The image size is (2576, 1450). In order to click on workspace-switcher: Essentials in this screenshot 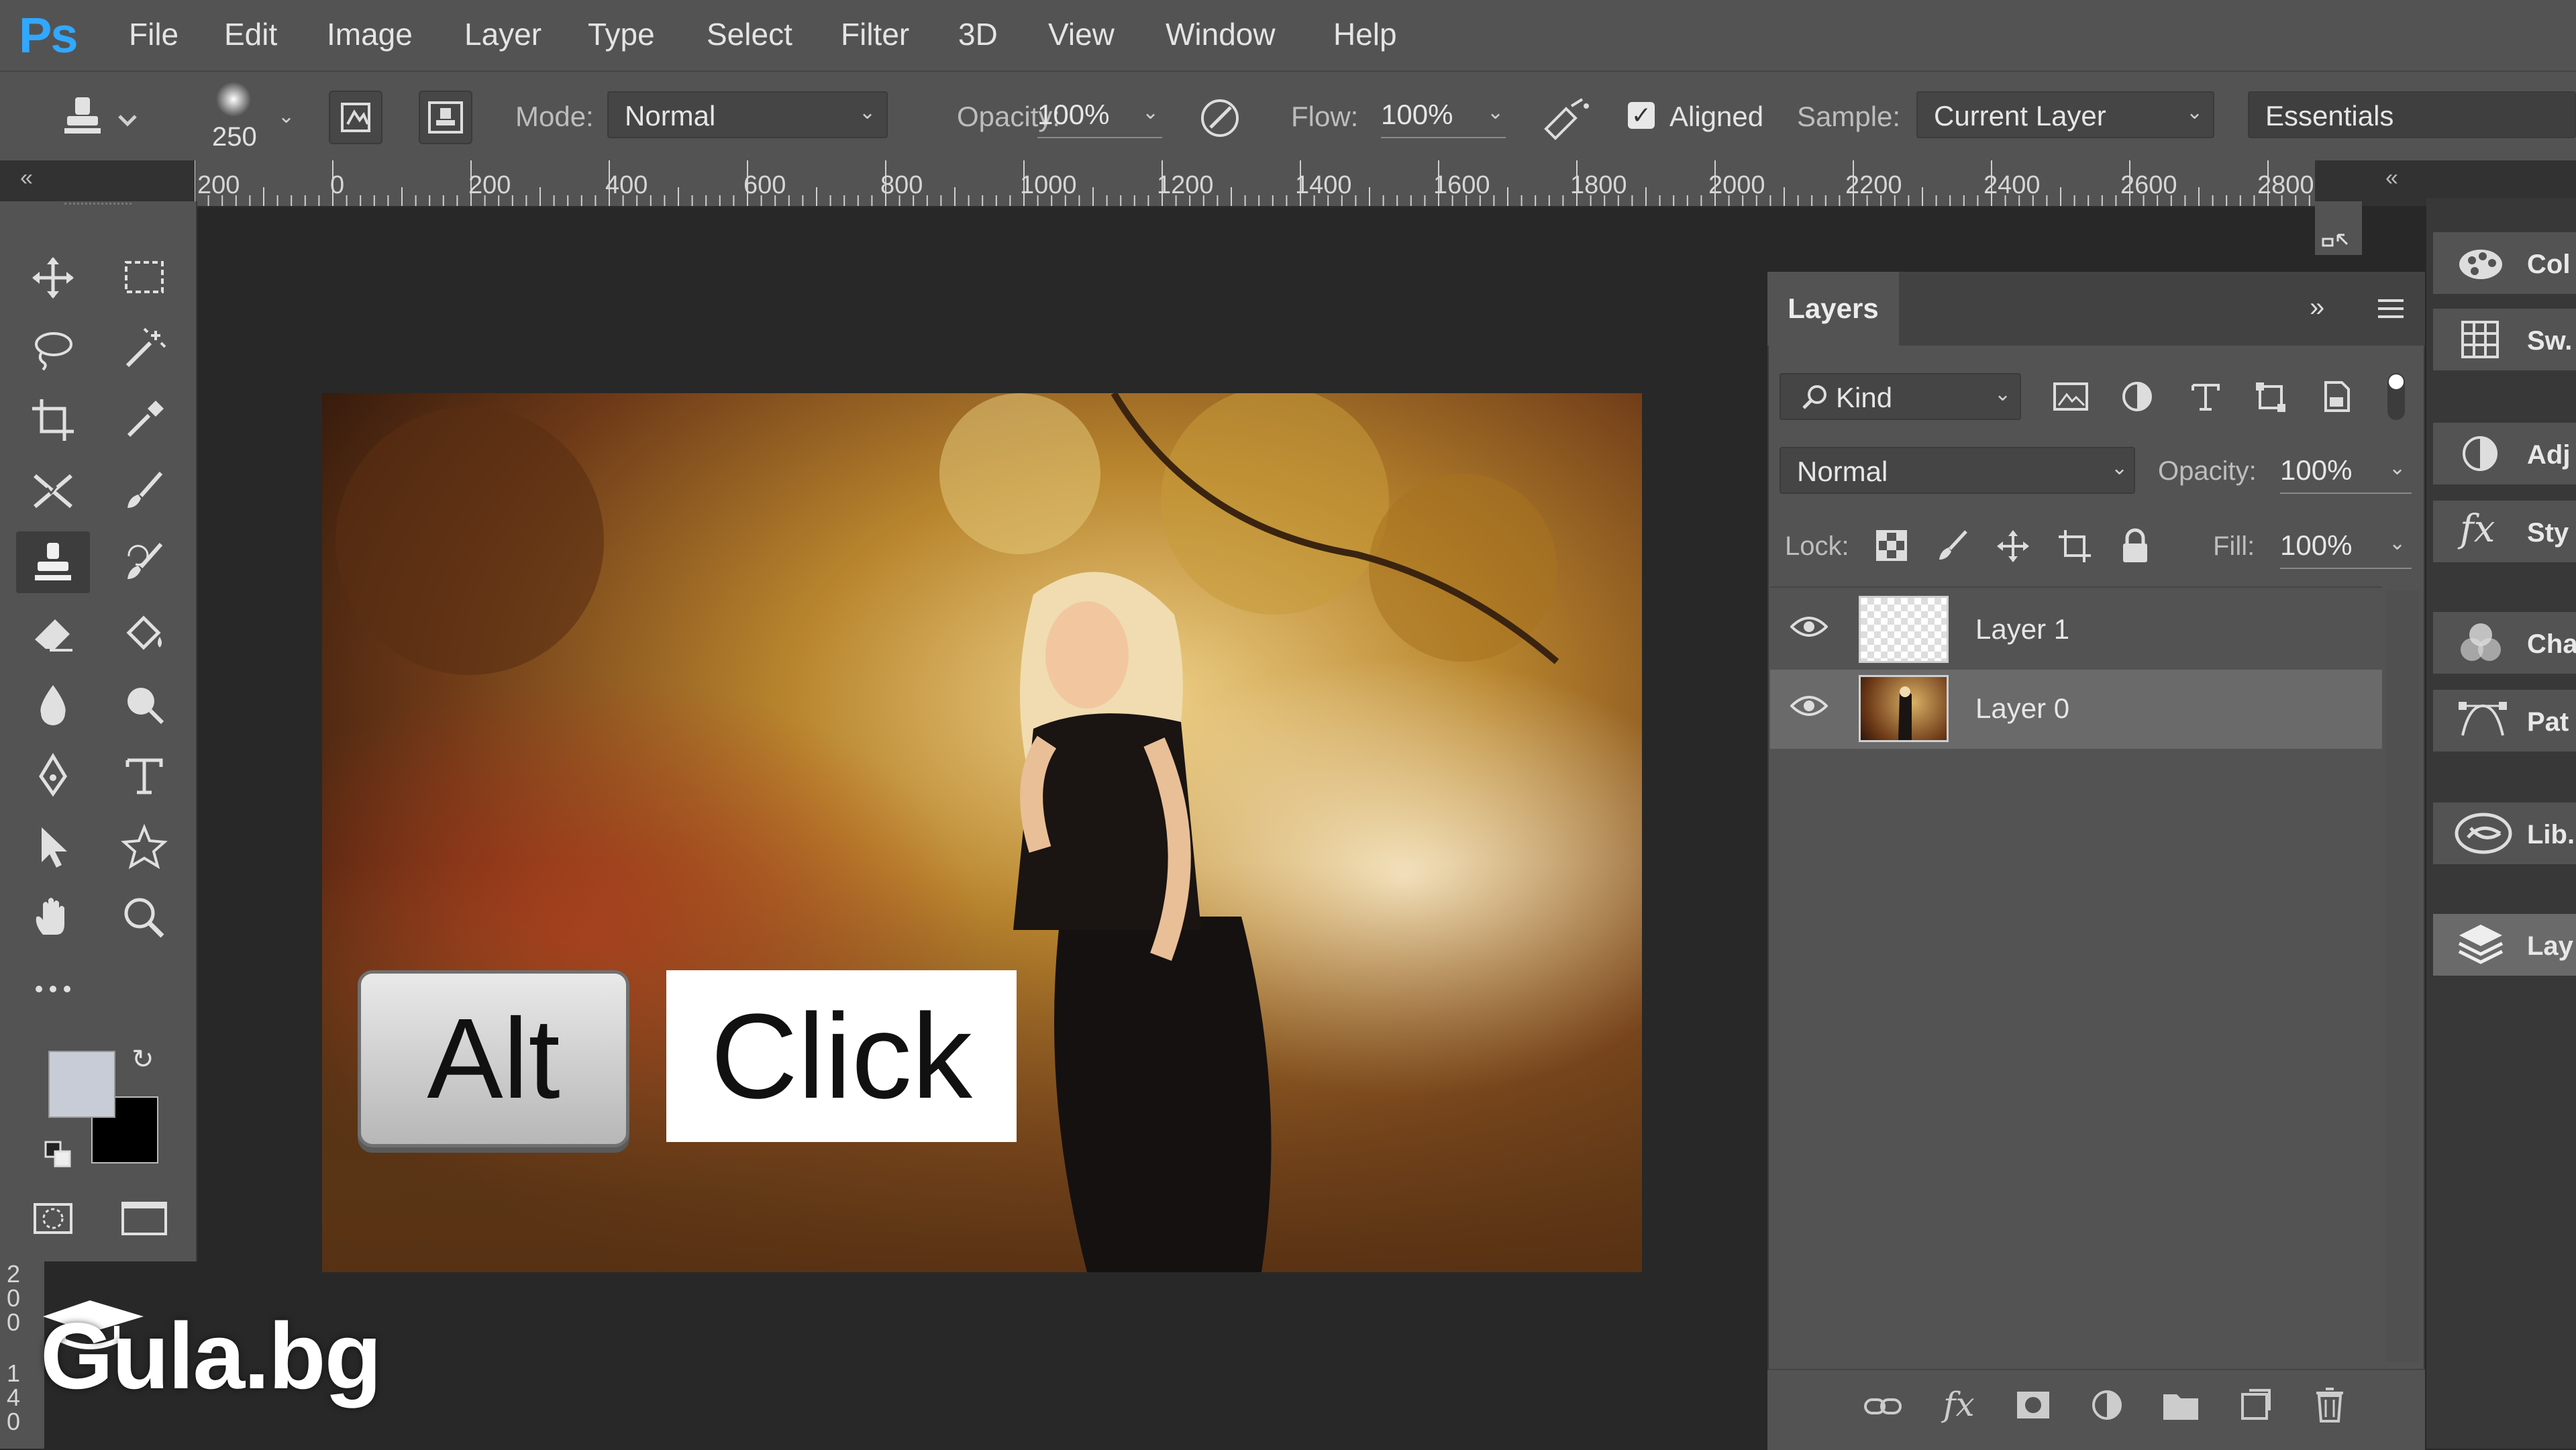, I will do `click(2412, 114)`.